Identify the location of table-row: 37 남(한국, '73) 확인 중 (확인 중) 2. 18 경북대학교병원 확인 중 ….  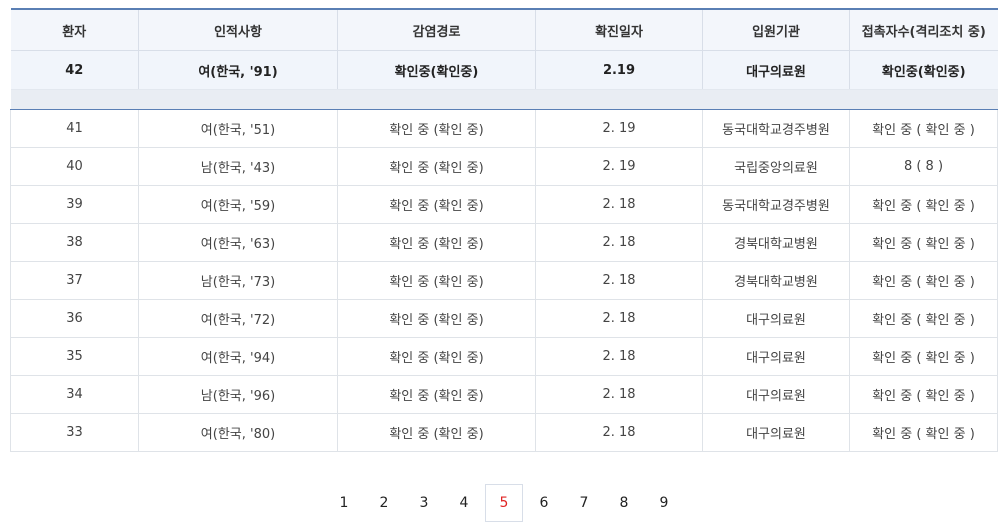
(504, 280).